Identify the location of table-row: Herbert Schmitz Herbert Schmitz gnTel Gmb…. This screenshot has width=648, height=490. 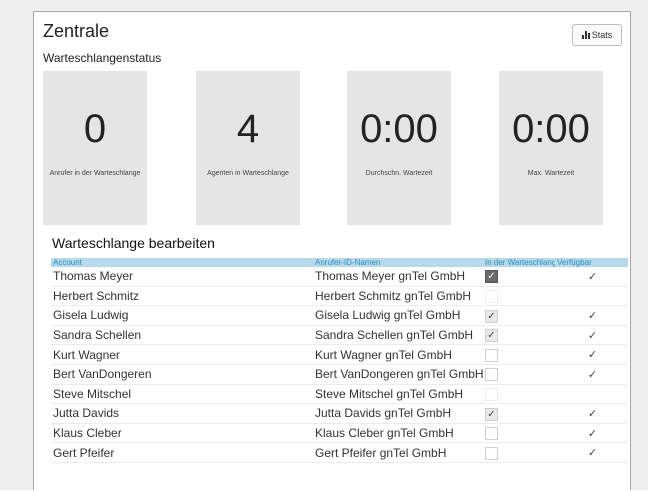
(339, 296).